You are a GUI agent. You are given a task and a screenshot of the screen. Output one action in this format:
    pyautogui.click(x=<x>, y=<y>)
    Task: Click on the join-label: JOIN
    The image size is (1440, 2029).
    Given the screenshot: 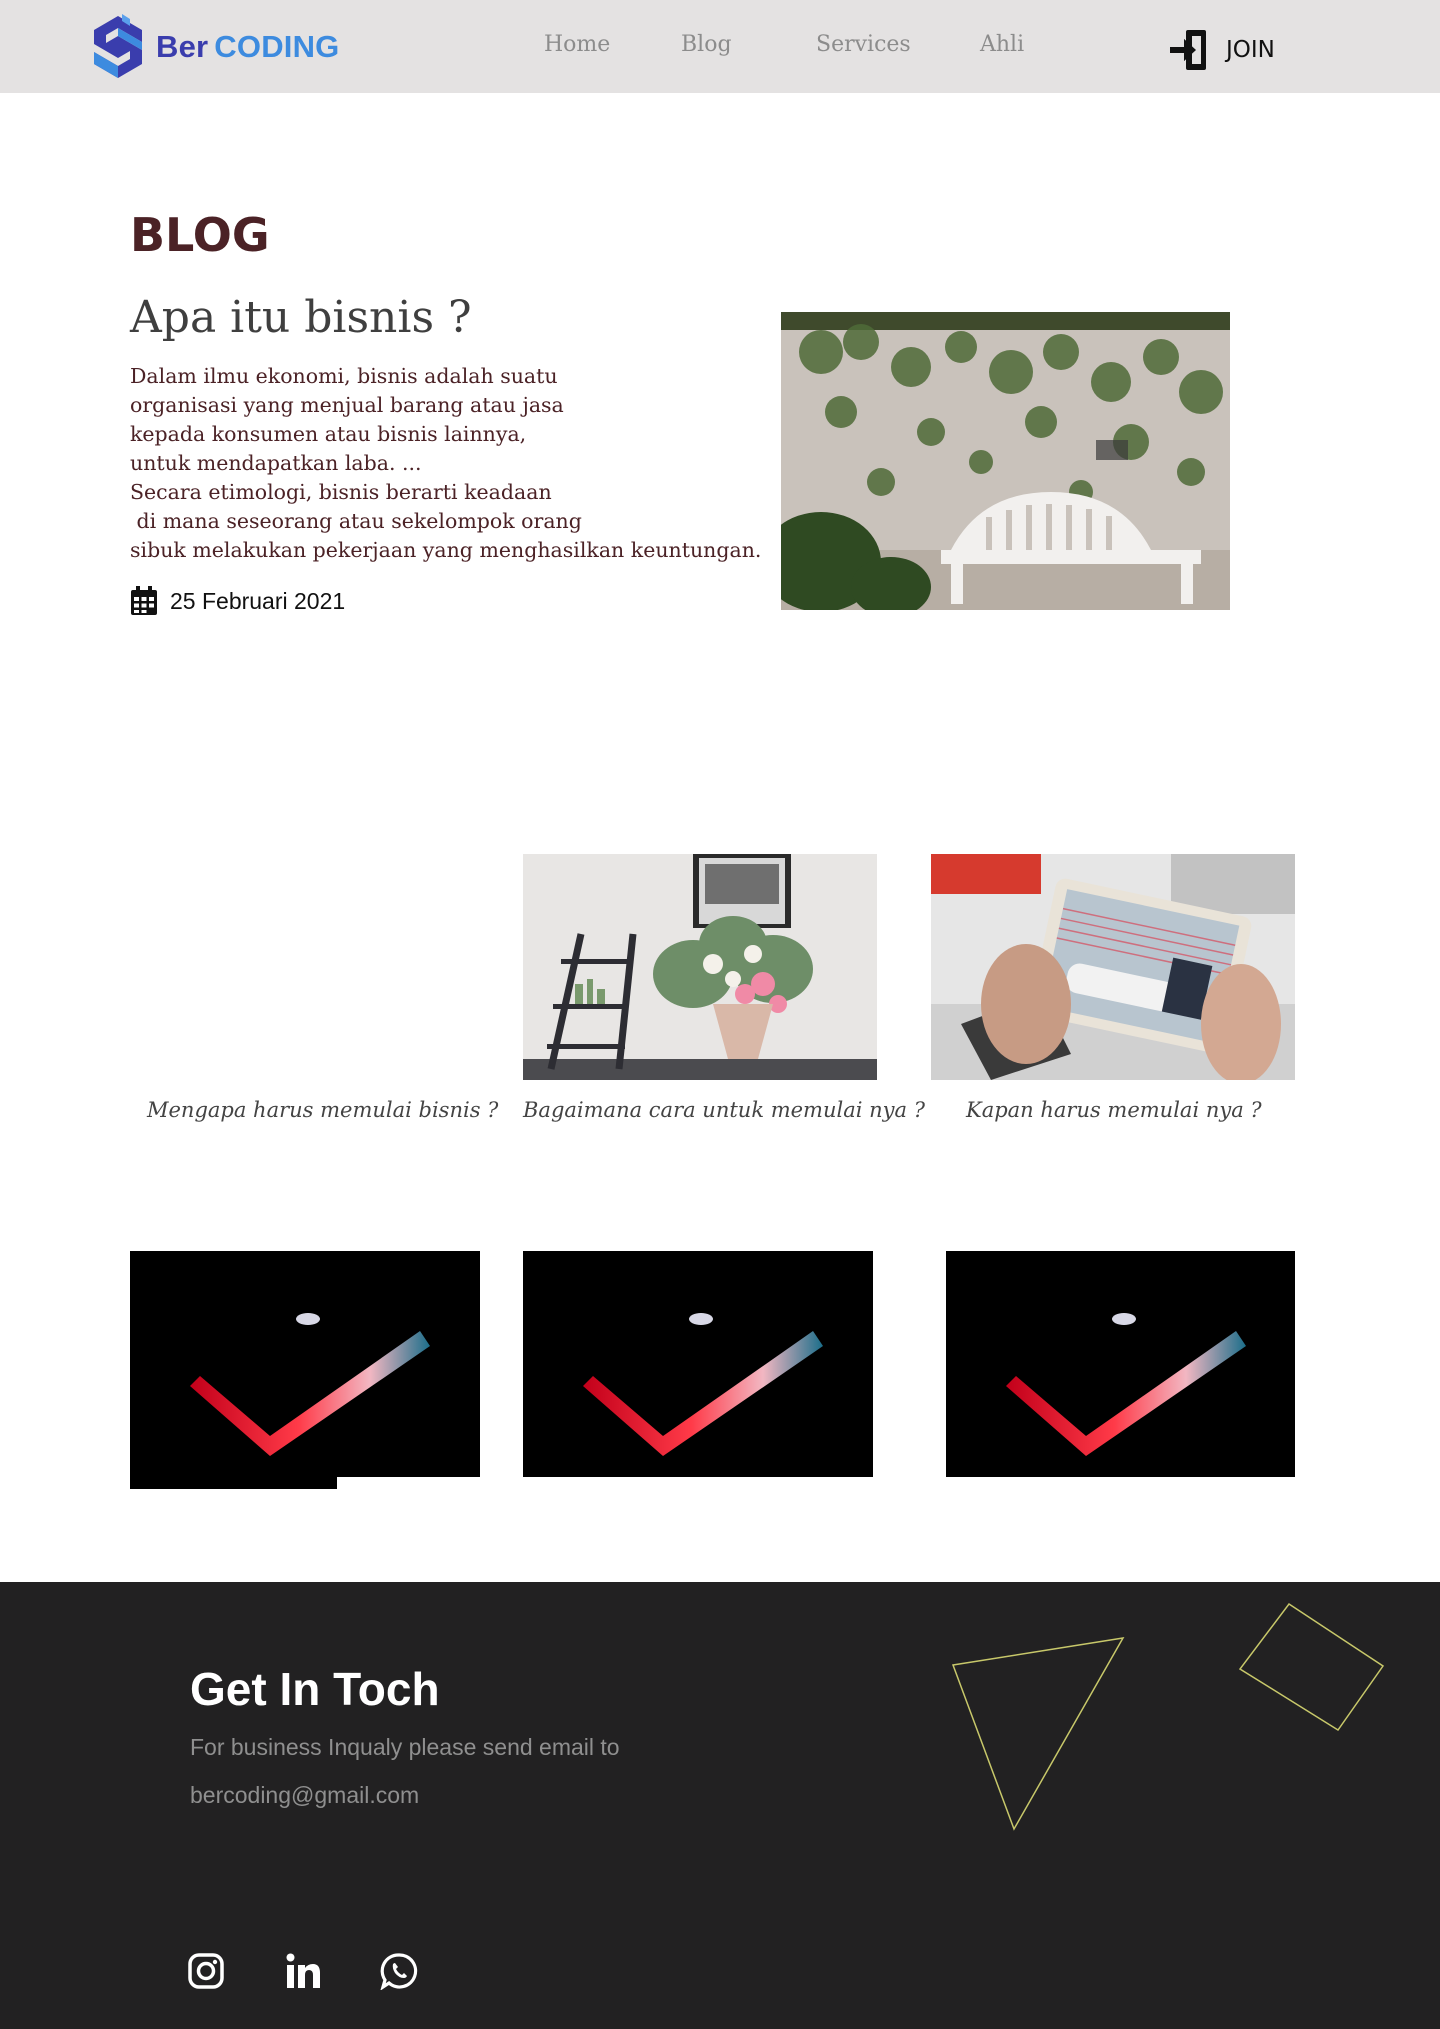 What is the action you would take?
    pyautogui.click(x=1250, y=50)
    